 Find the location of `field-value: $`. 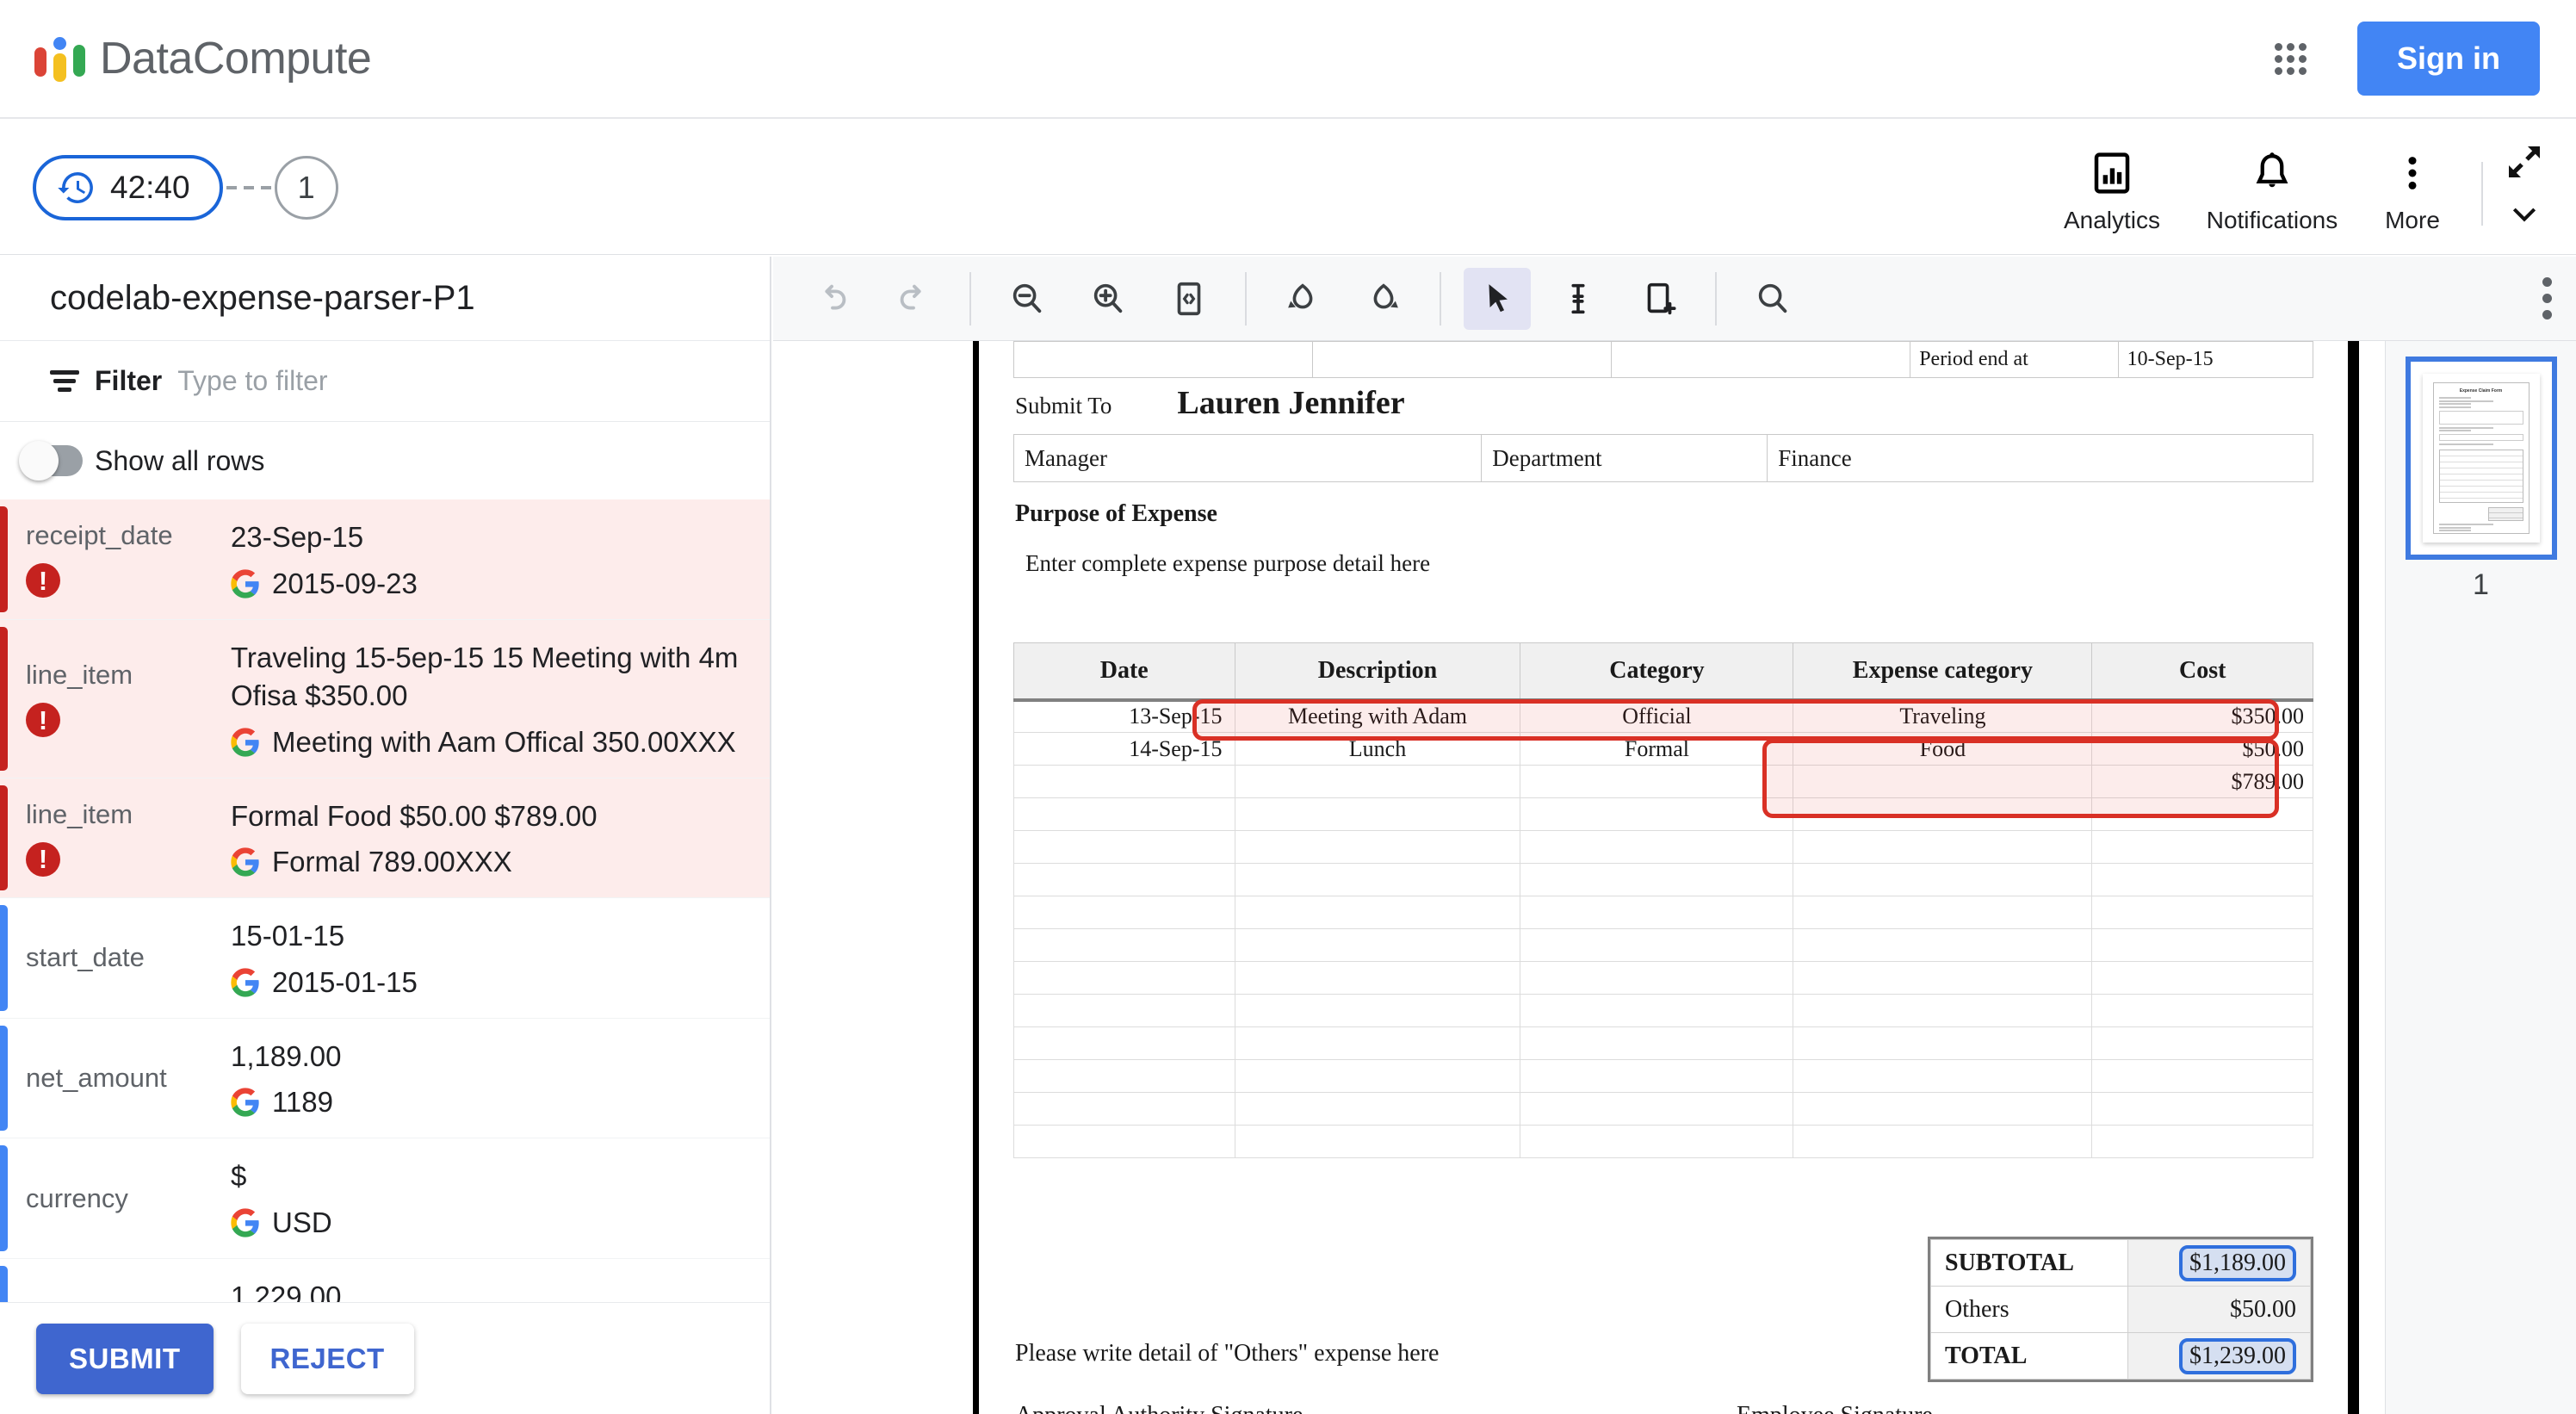

field-value: $ is located at coordinates (239, 1176).